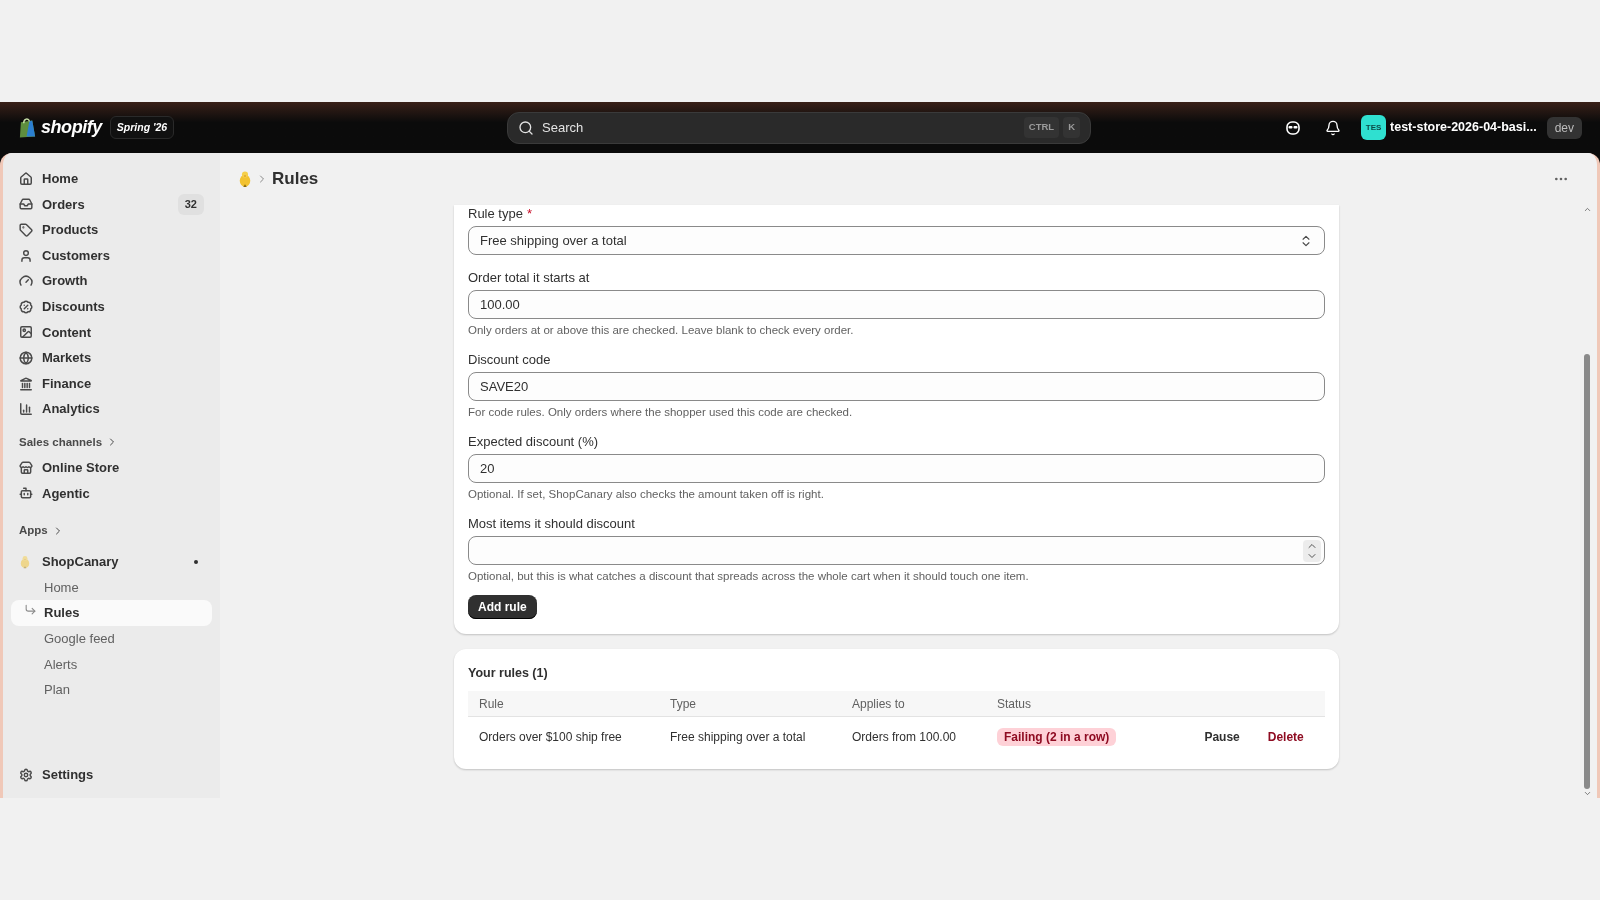 This screenshot has height=900, width=1600. I want to click on search-placeholder: Search, so click(563, 127).